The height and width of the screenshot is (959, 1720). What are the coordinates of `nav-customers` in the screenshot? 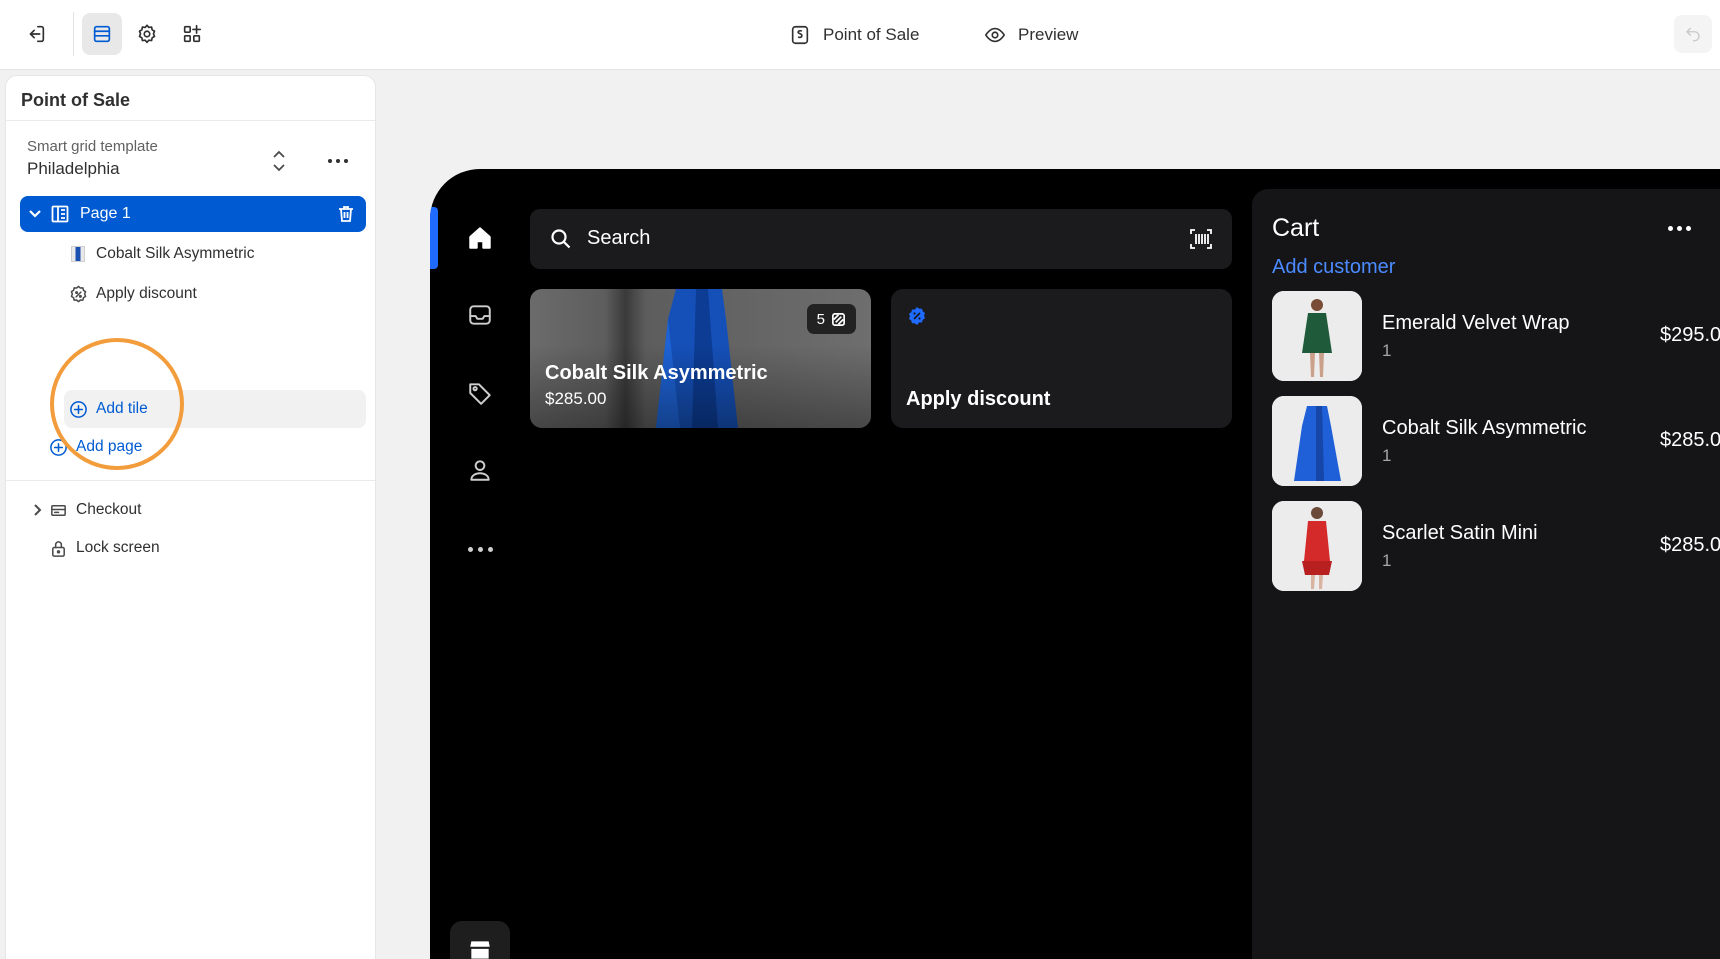 It's located at (480, 470).